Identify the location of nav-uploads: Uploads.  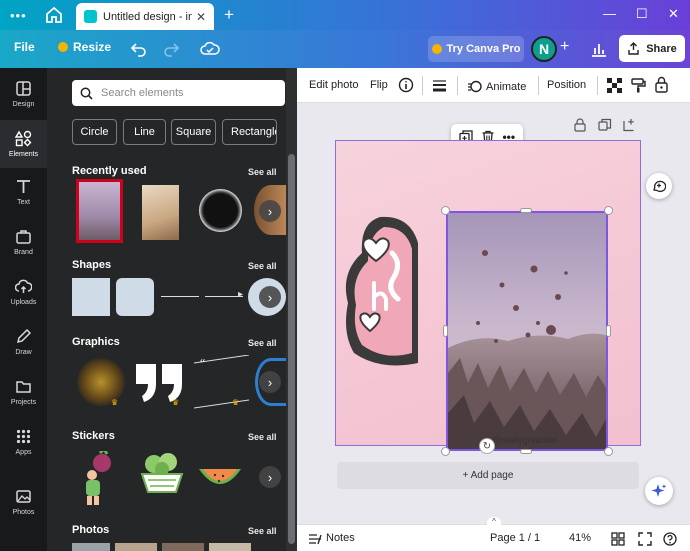
(23, 292).